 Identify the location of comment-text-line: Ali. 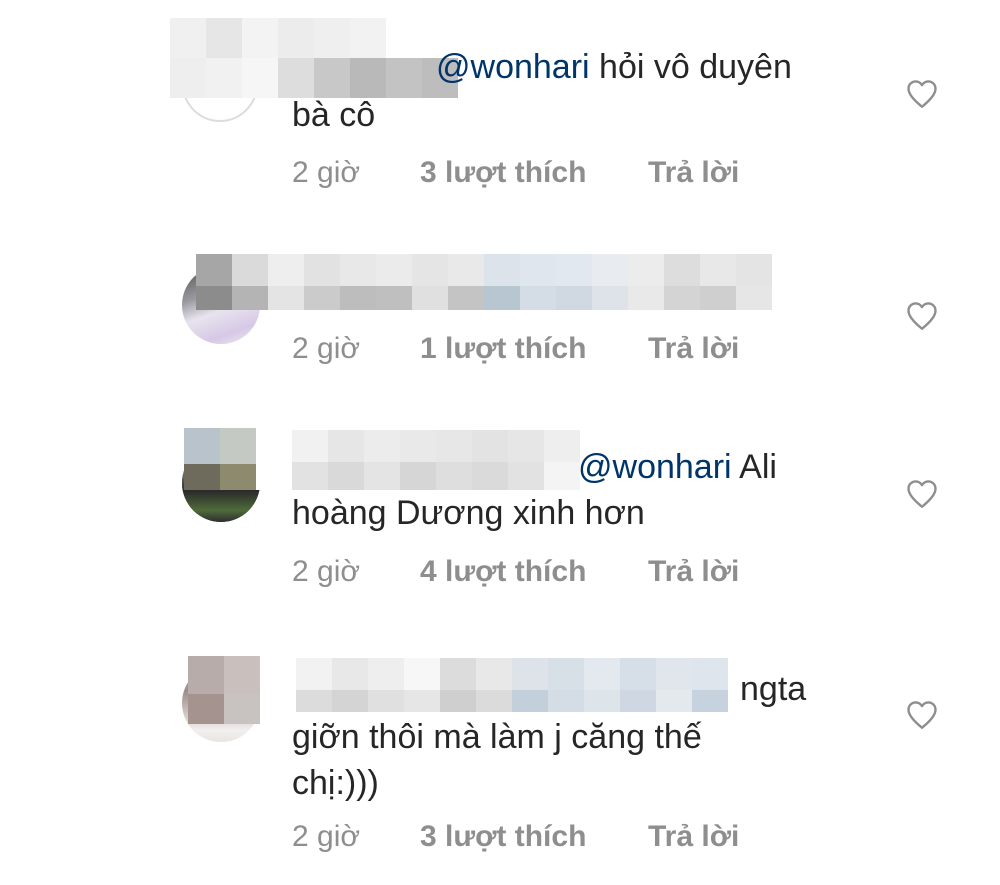
(754, 467).